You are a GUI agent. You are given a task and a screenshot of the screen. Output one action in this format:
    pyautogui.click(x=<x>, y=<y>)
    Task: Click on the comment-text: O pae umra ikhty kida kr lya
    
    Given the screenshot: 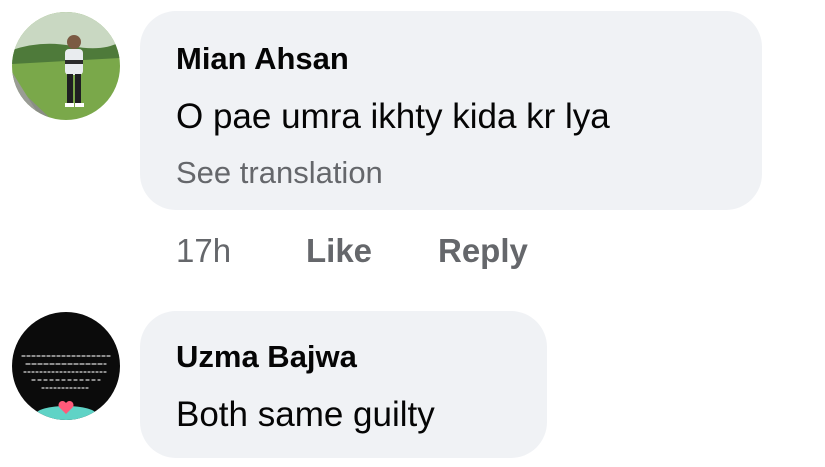 What is the action you would take?
    pyautogui.click(x=393, y=116)
    